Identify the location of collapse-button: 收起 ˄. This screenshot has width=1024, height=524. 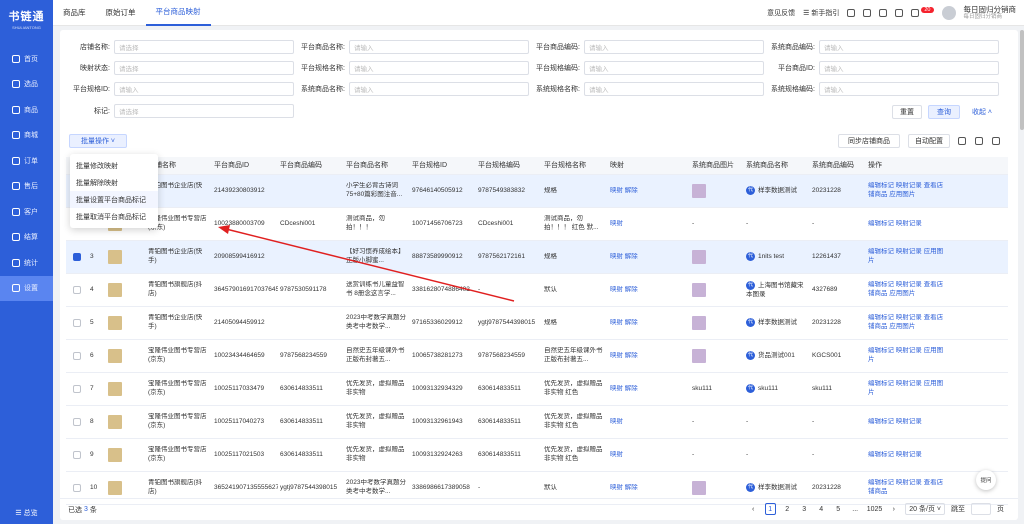
(982, 112).